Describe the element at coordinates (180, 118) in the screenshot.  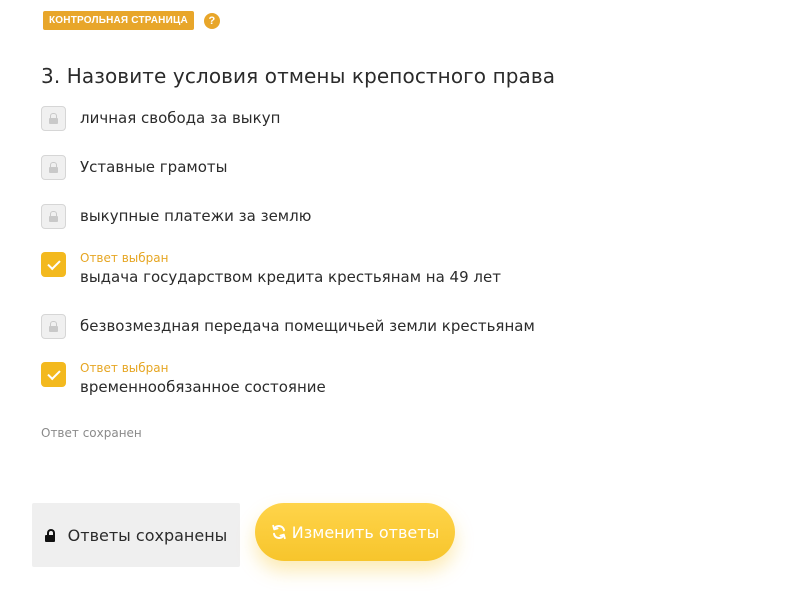
I see `option-label: личная свобода за выкуп` at that location.